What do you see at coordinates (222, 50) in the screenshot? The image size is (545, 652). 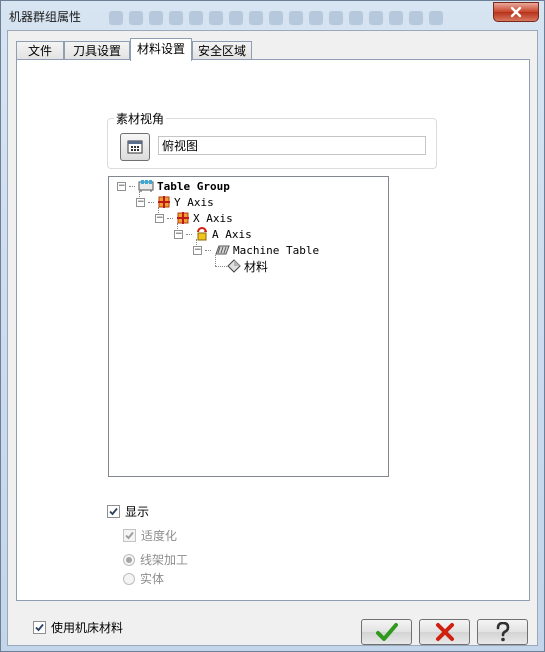 I see `tab-safety-zone: 安全区域` at bounding box center [222, 50].